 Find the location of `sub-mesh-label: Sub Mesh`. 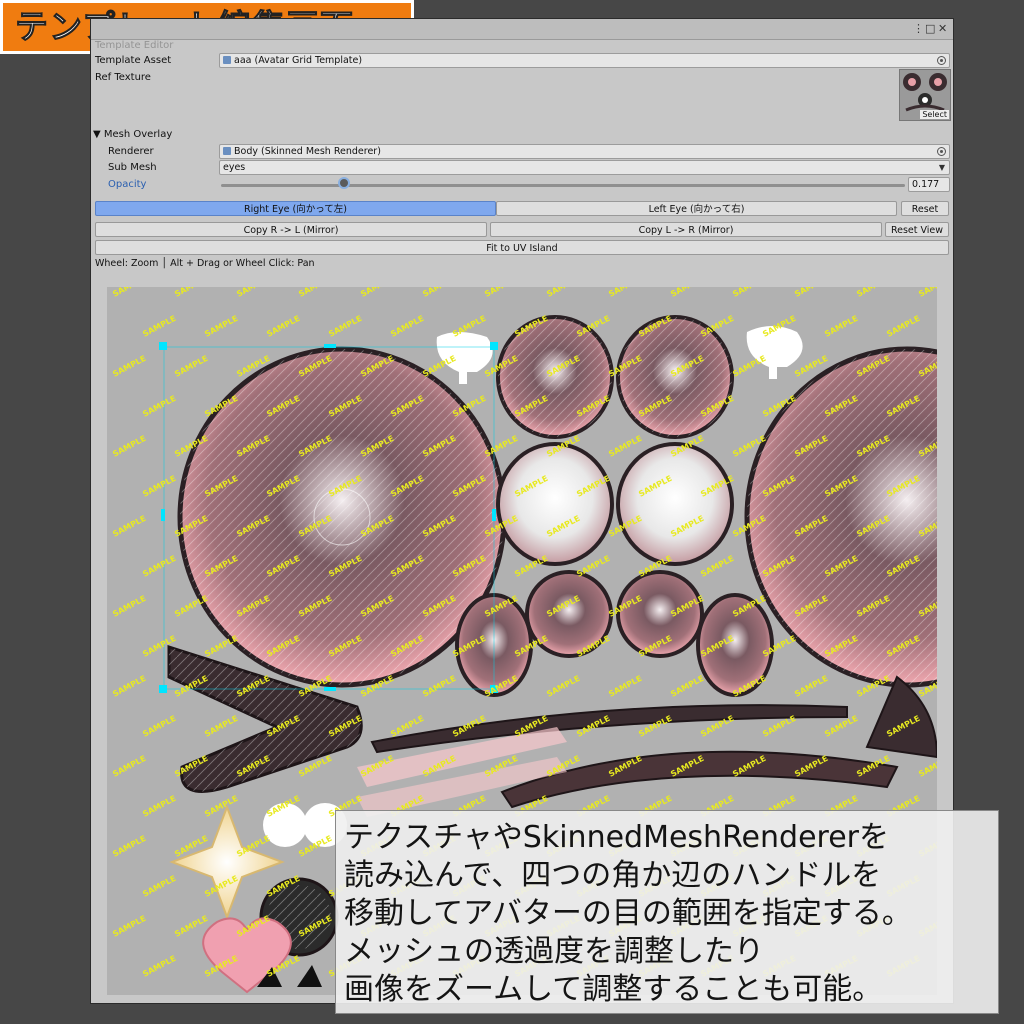

sub-mesh-label: Sub Mesh is located at coordinates (132, 167).